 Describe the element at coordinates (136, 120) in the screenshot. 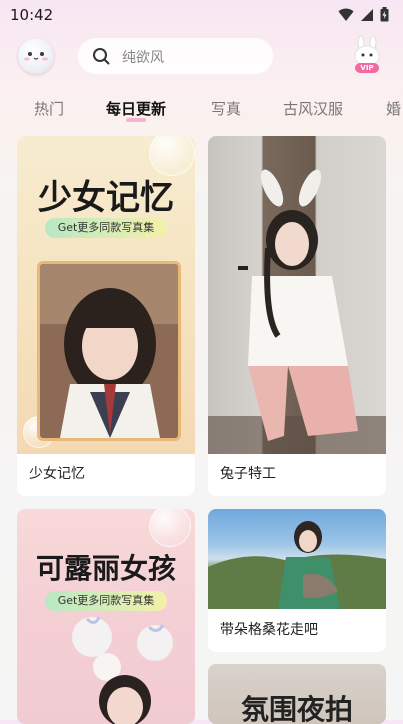

I see `tab-indicator` at that location.